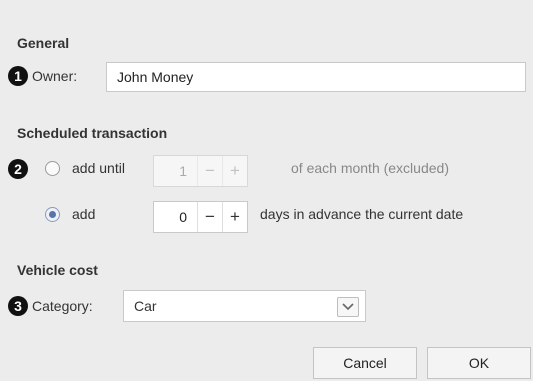 The width and height of the screenshot is (533, 381). I want to click on section-title-general: General, so click(43, 43).